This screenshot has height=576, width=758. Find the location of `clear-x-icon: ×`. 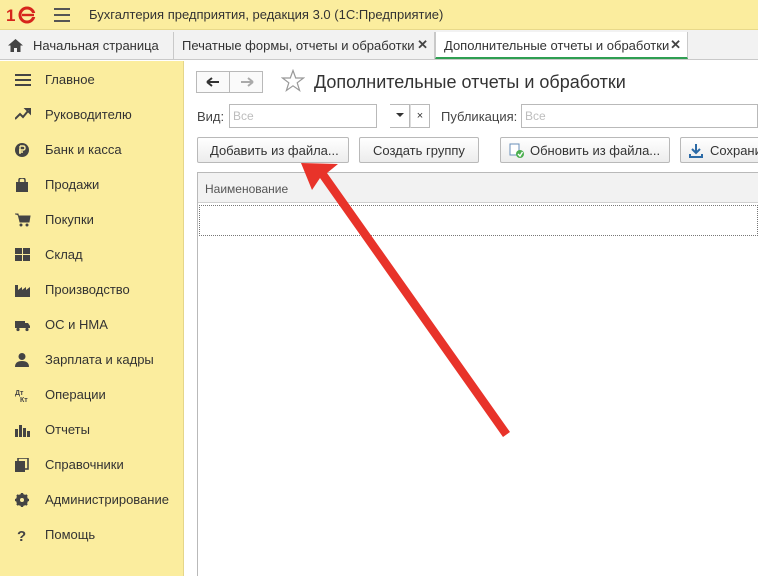

clear-x-icon: × is located at coordinates (420, 116).